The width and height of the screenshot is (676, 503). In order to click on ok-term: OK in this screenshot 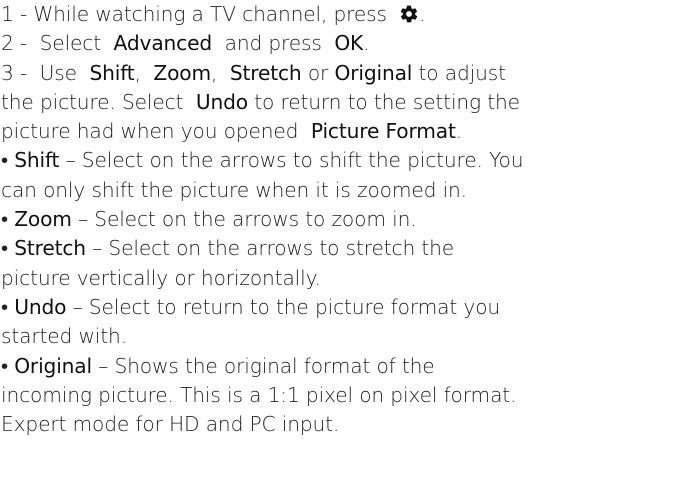, I will do `click(349, 43)`.